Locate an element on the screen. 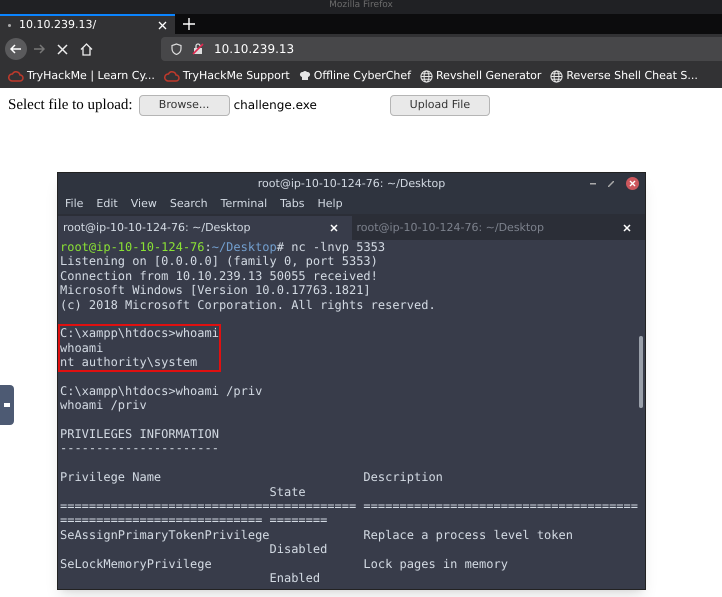 The image size is (722, 597). bookmark-item: TryHackMe Support is located at coordinates (227, 76).